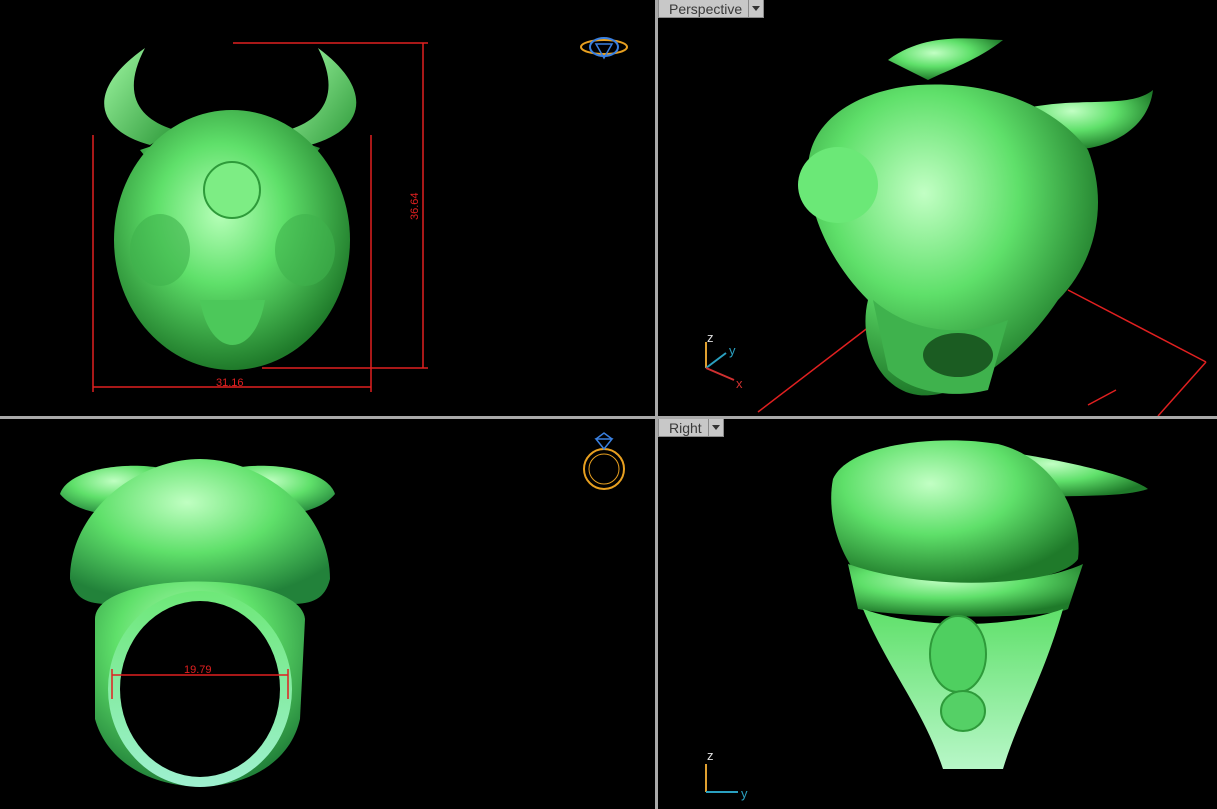  What do you see at coordinates (230, 383) in the screenshot?
I see `dimension-width-label: 31.16` at bounding box center [230, 383].